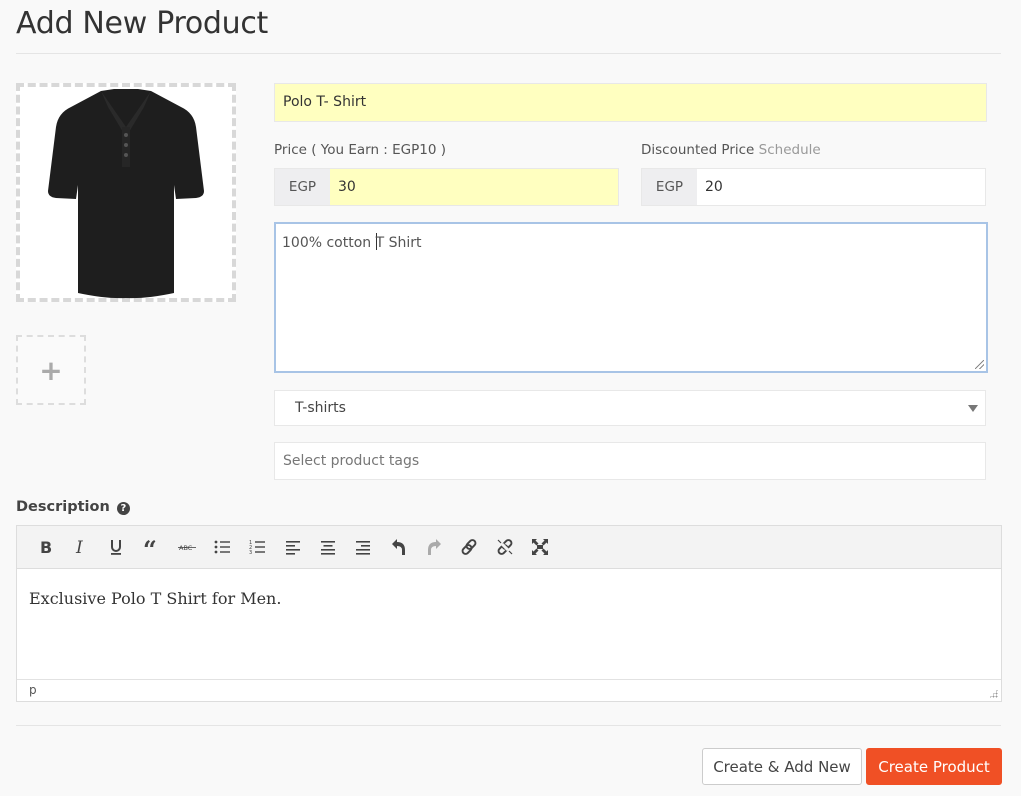 Image resolution: width=1021 pixels, height=796 pixels. I want to click on resize-handle, so click(979, 364).